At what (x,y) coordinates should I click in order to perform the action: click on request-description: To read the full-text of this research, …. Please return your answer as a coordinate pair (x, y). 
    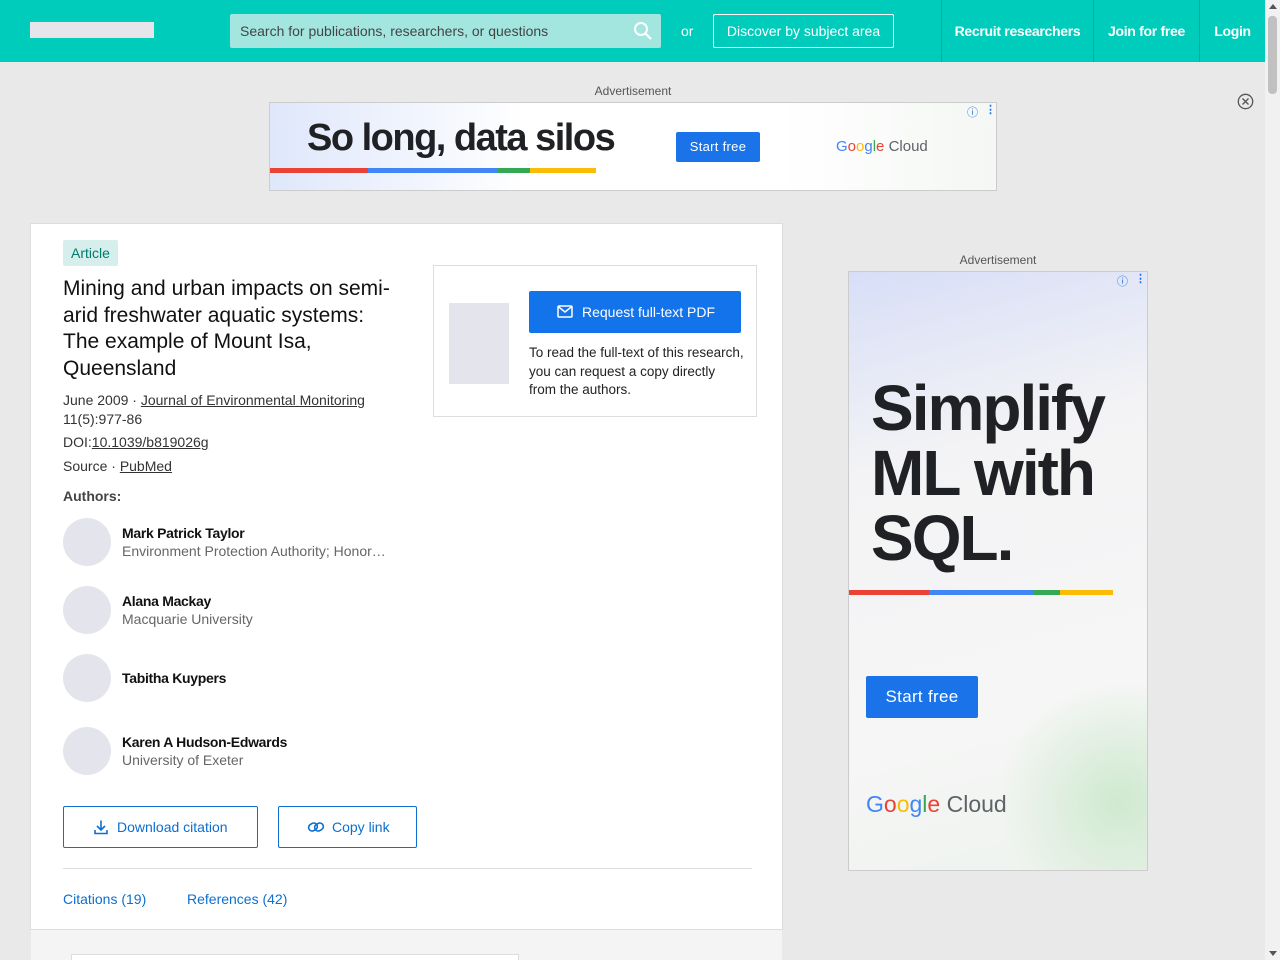
    Looking at the image, I should click on (636, 371).